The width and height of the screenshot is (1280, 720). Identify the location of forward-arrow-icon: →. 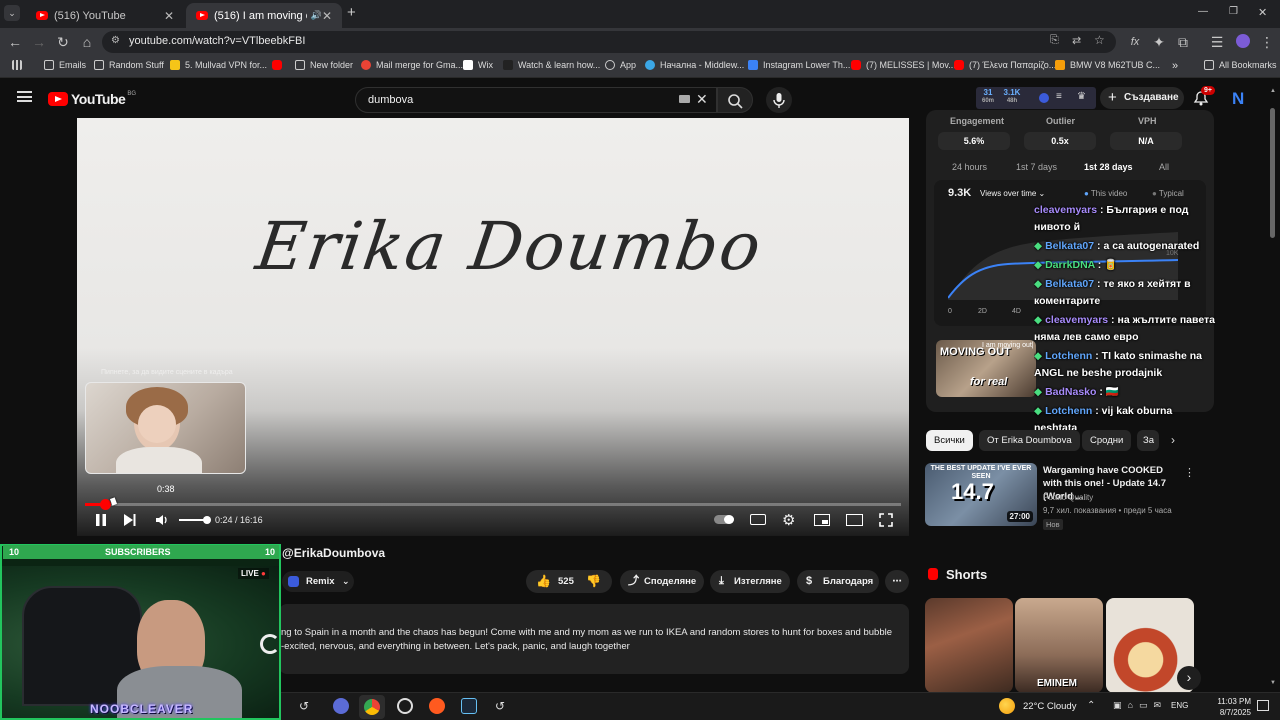
(39, 42).